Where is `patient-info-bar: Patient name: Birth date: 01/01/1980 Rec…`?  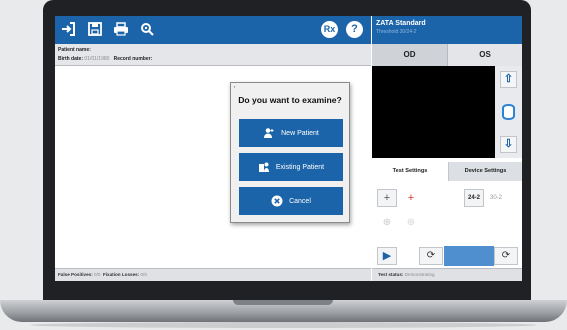
patient-info-bar: Patient name: Birth date: 01/01/1980 Rec… is located at coordinates (213, 55).